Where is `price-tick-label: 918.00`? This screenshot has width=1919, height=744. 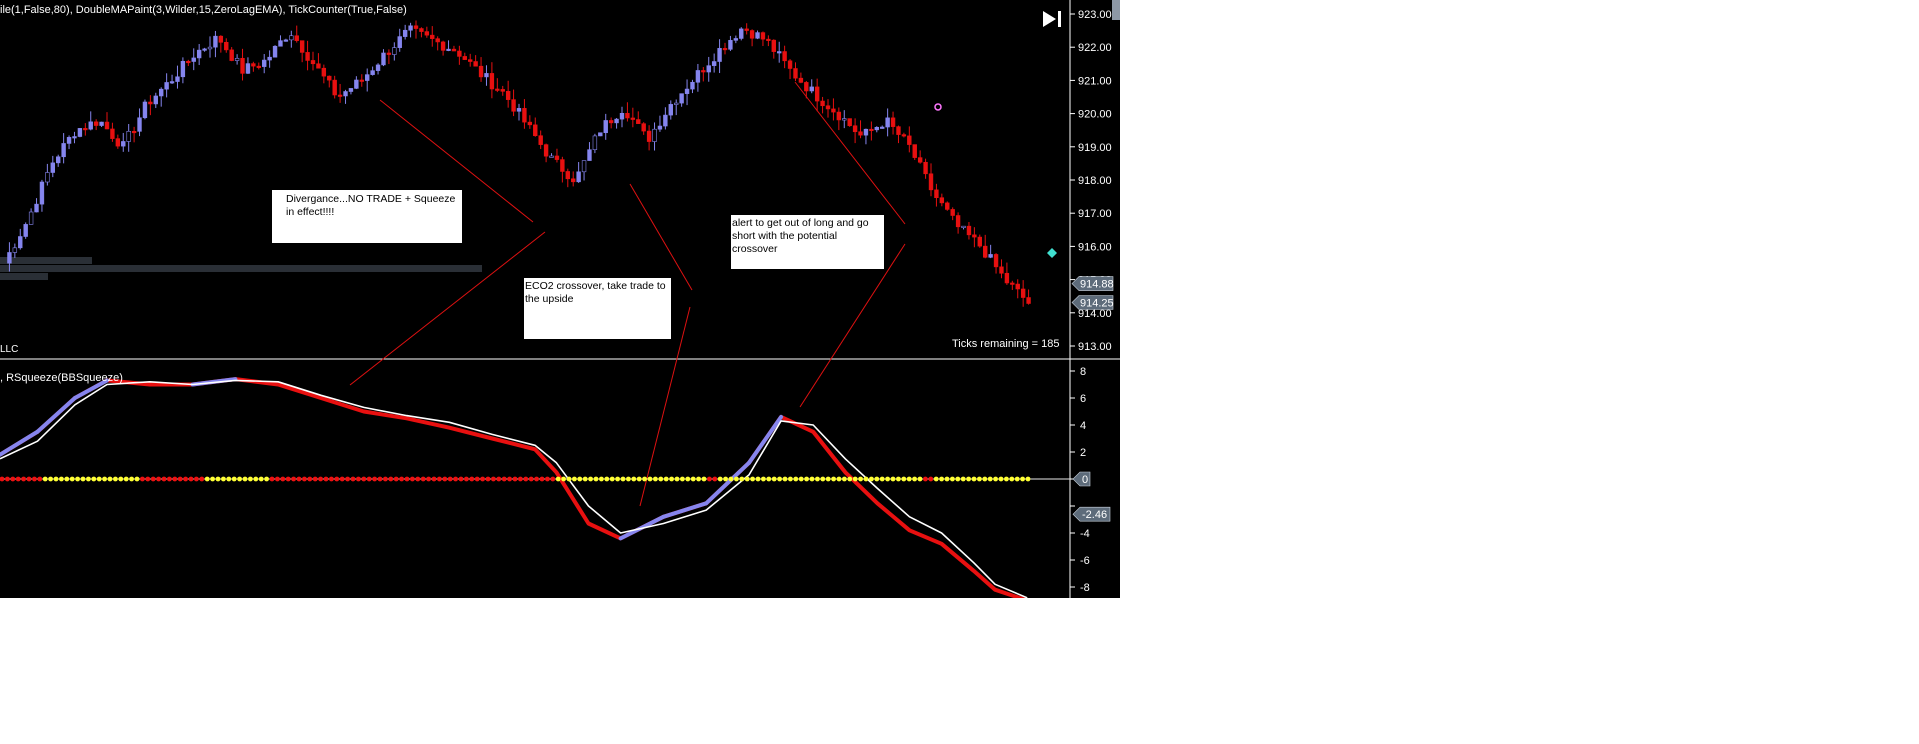
price-tick-label: 918.00 is located at coordinates (1095, 181).